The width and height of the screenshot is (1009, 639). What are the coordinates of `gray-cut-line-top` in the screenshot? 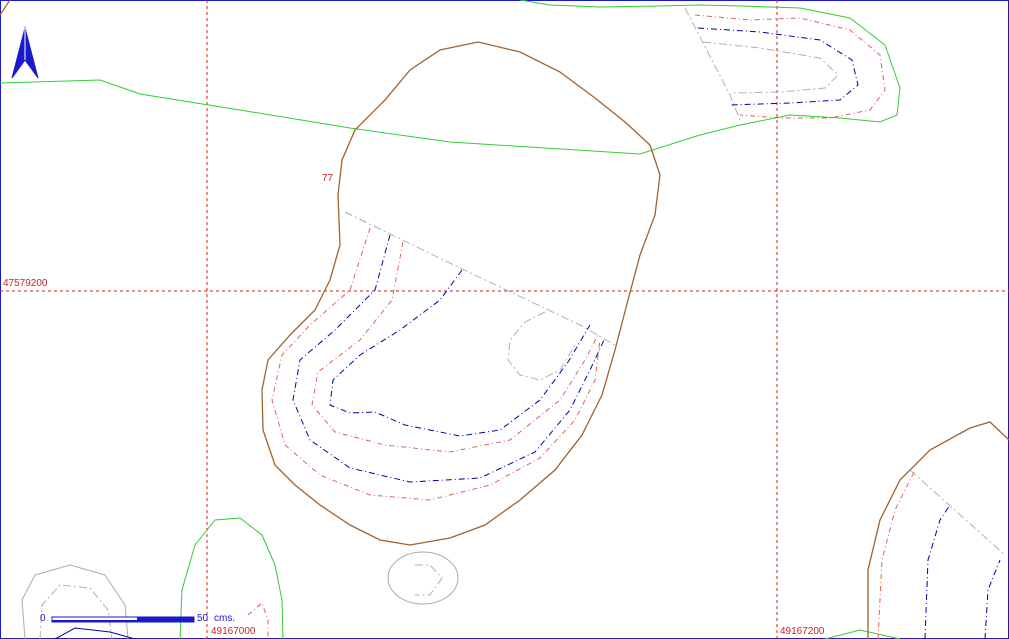 It's located at (712, 64).